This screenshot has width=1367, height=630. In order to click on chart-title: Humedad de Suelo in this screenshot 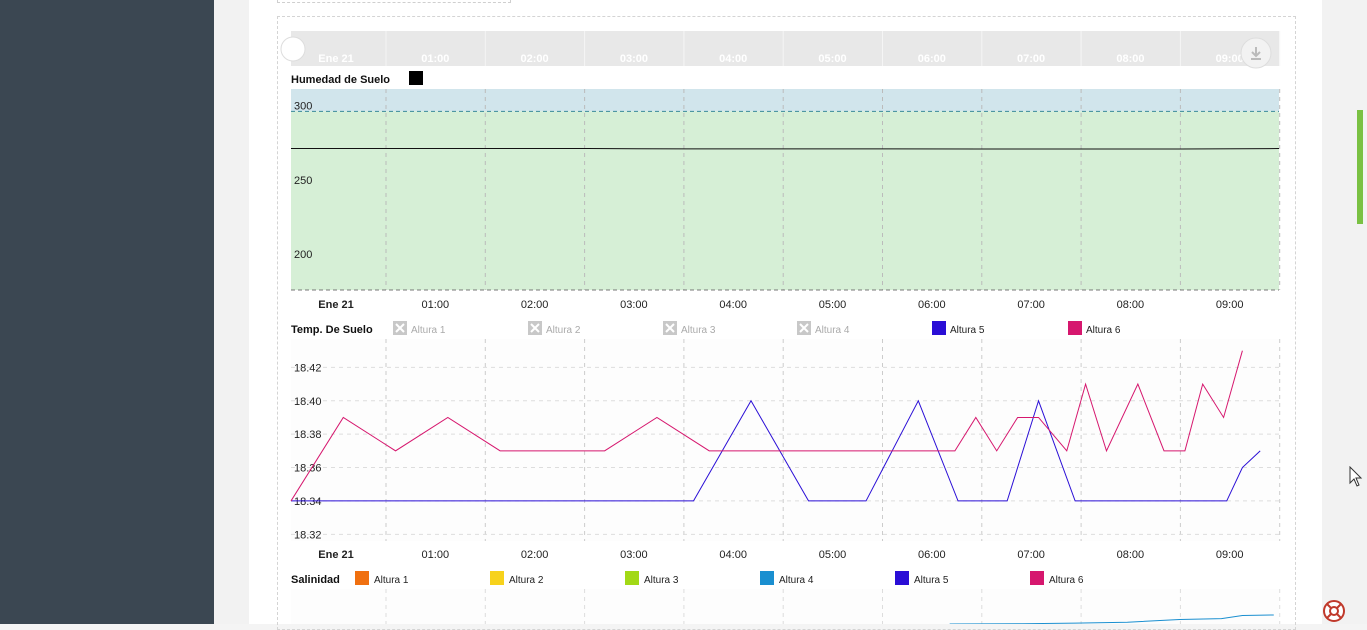, I will do `click(340, 80)`.